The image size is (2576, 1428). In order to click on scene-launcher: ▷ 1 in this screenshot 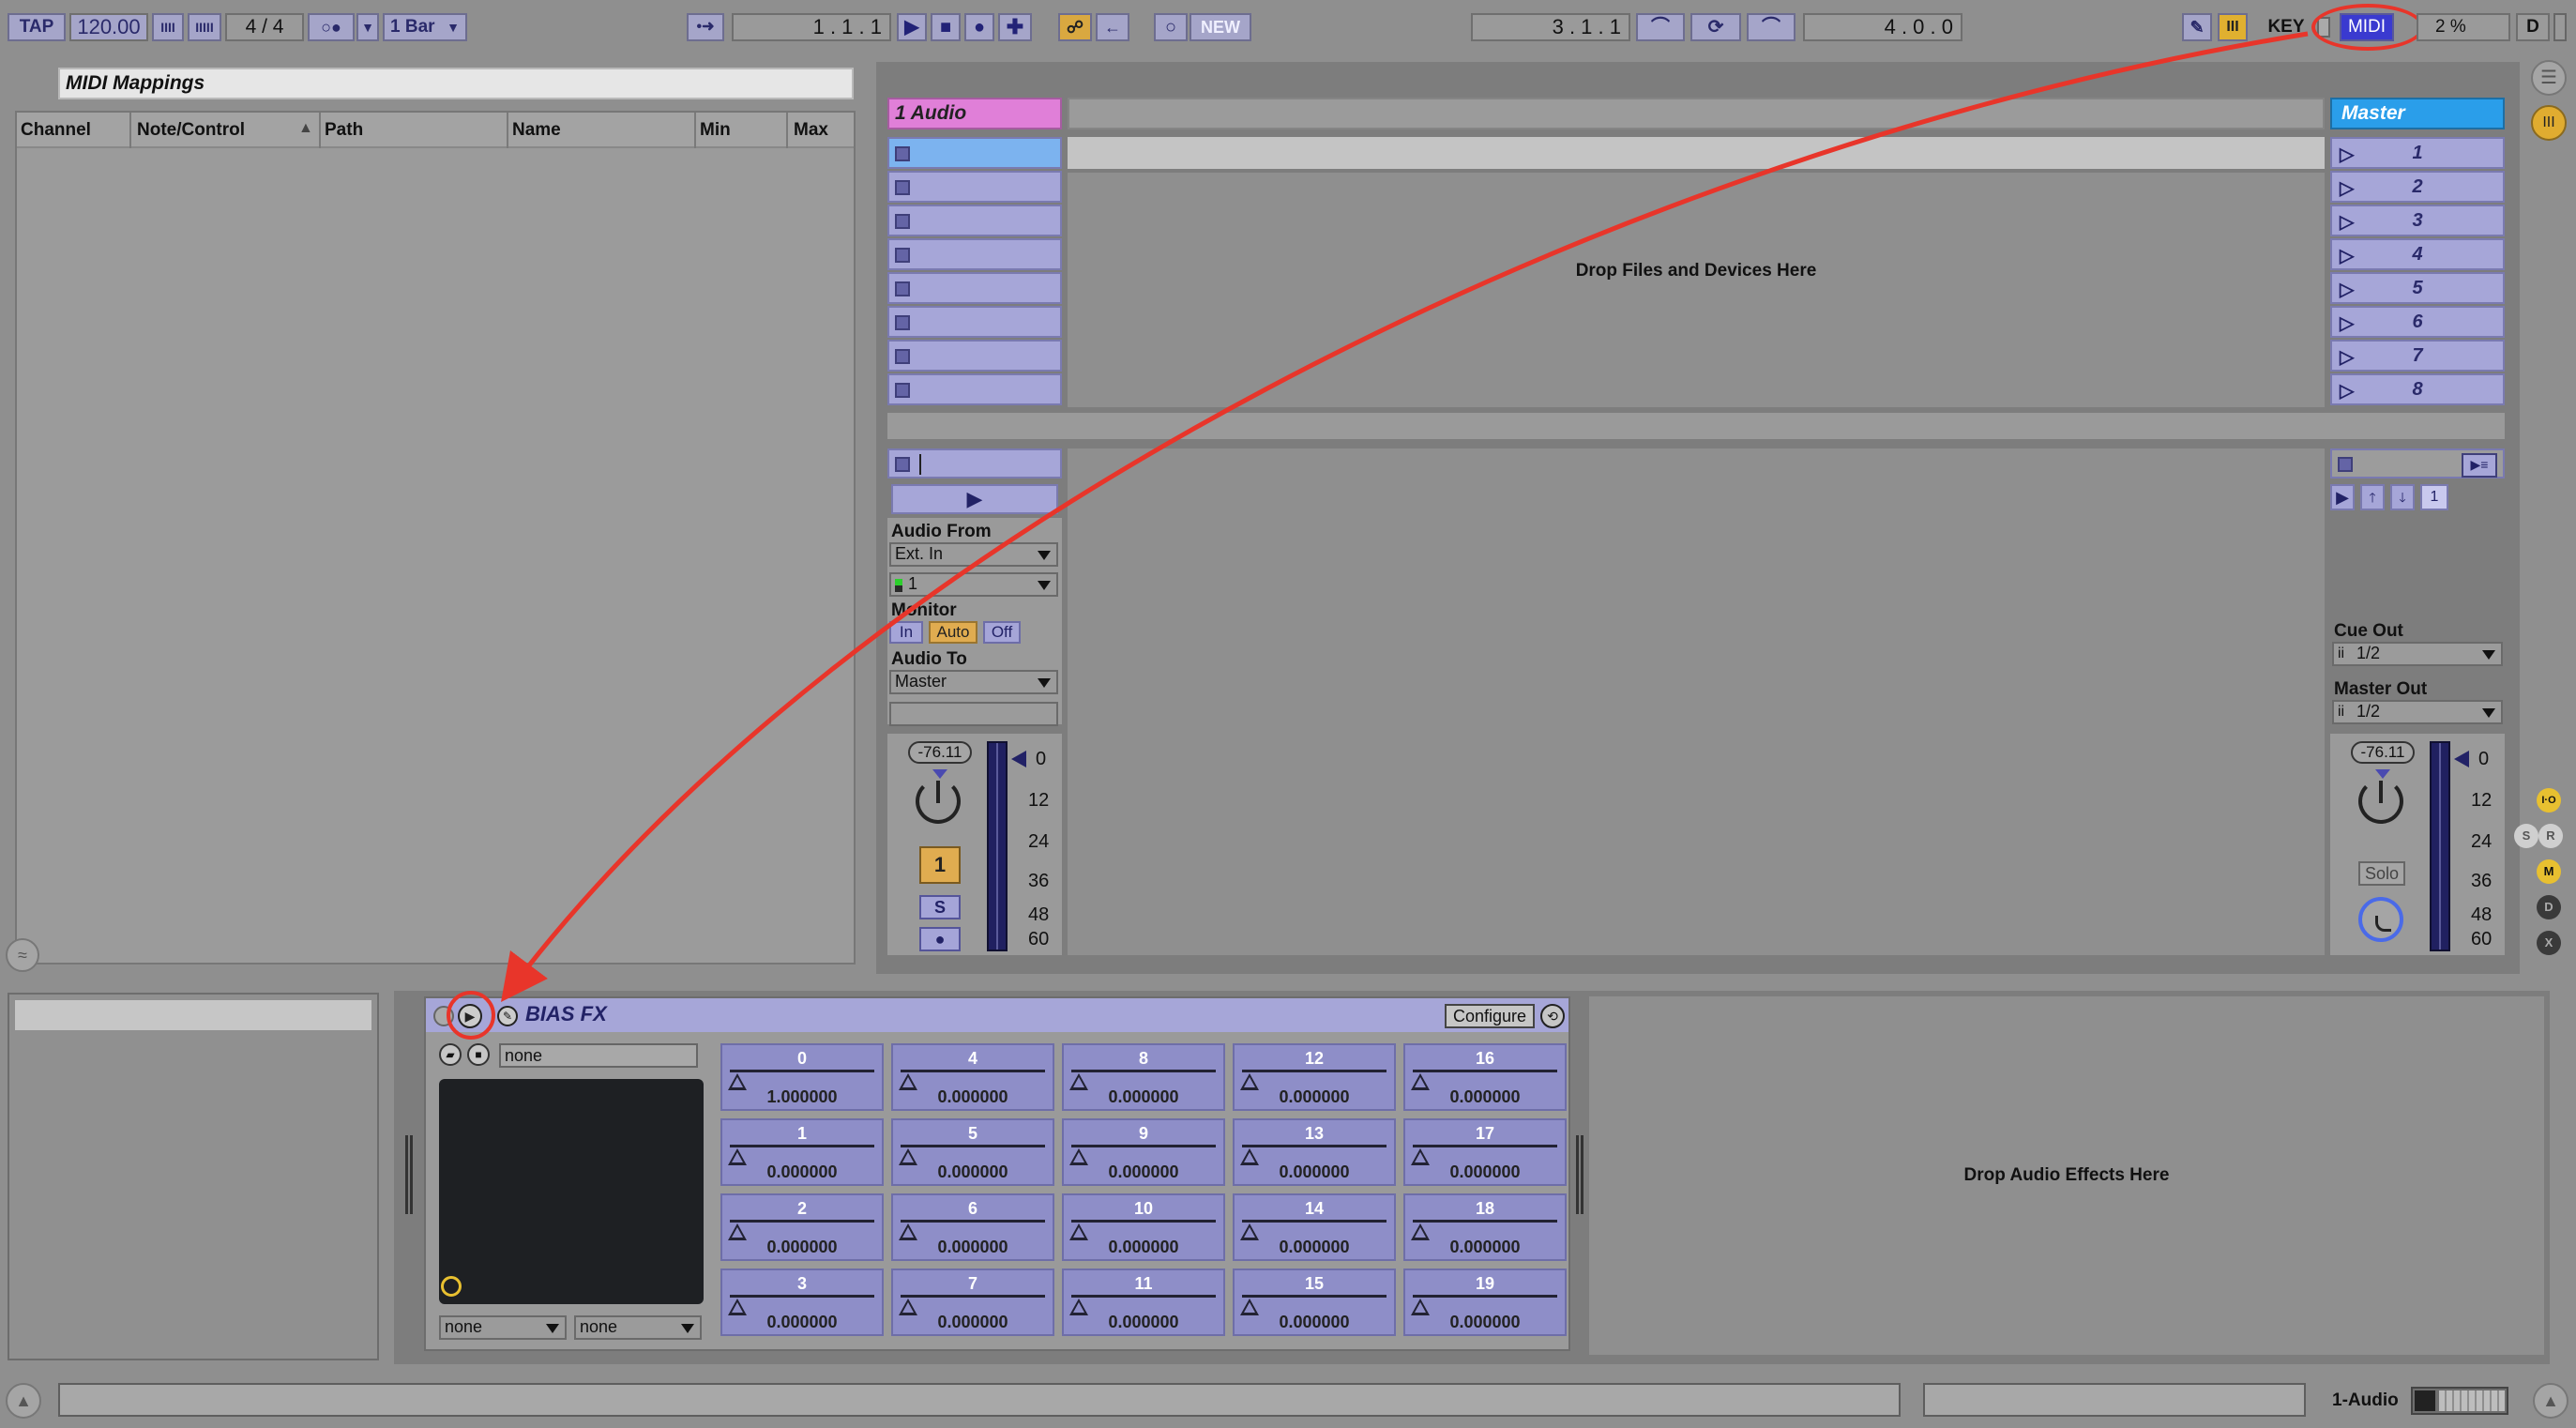, I will do `click(2418, 153)`.